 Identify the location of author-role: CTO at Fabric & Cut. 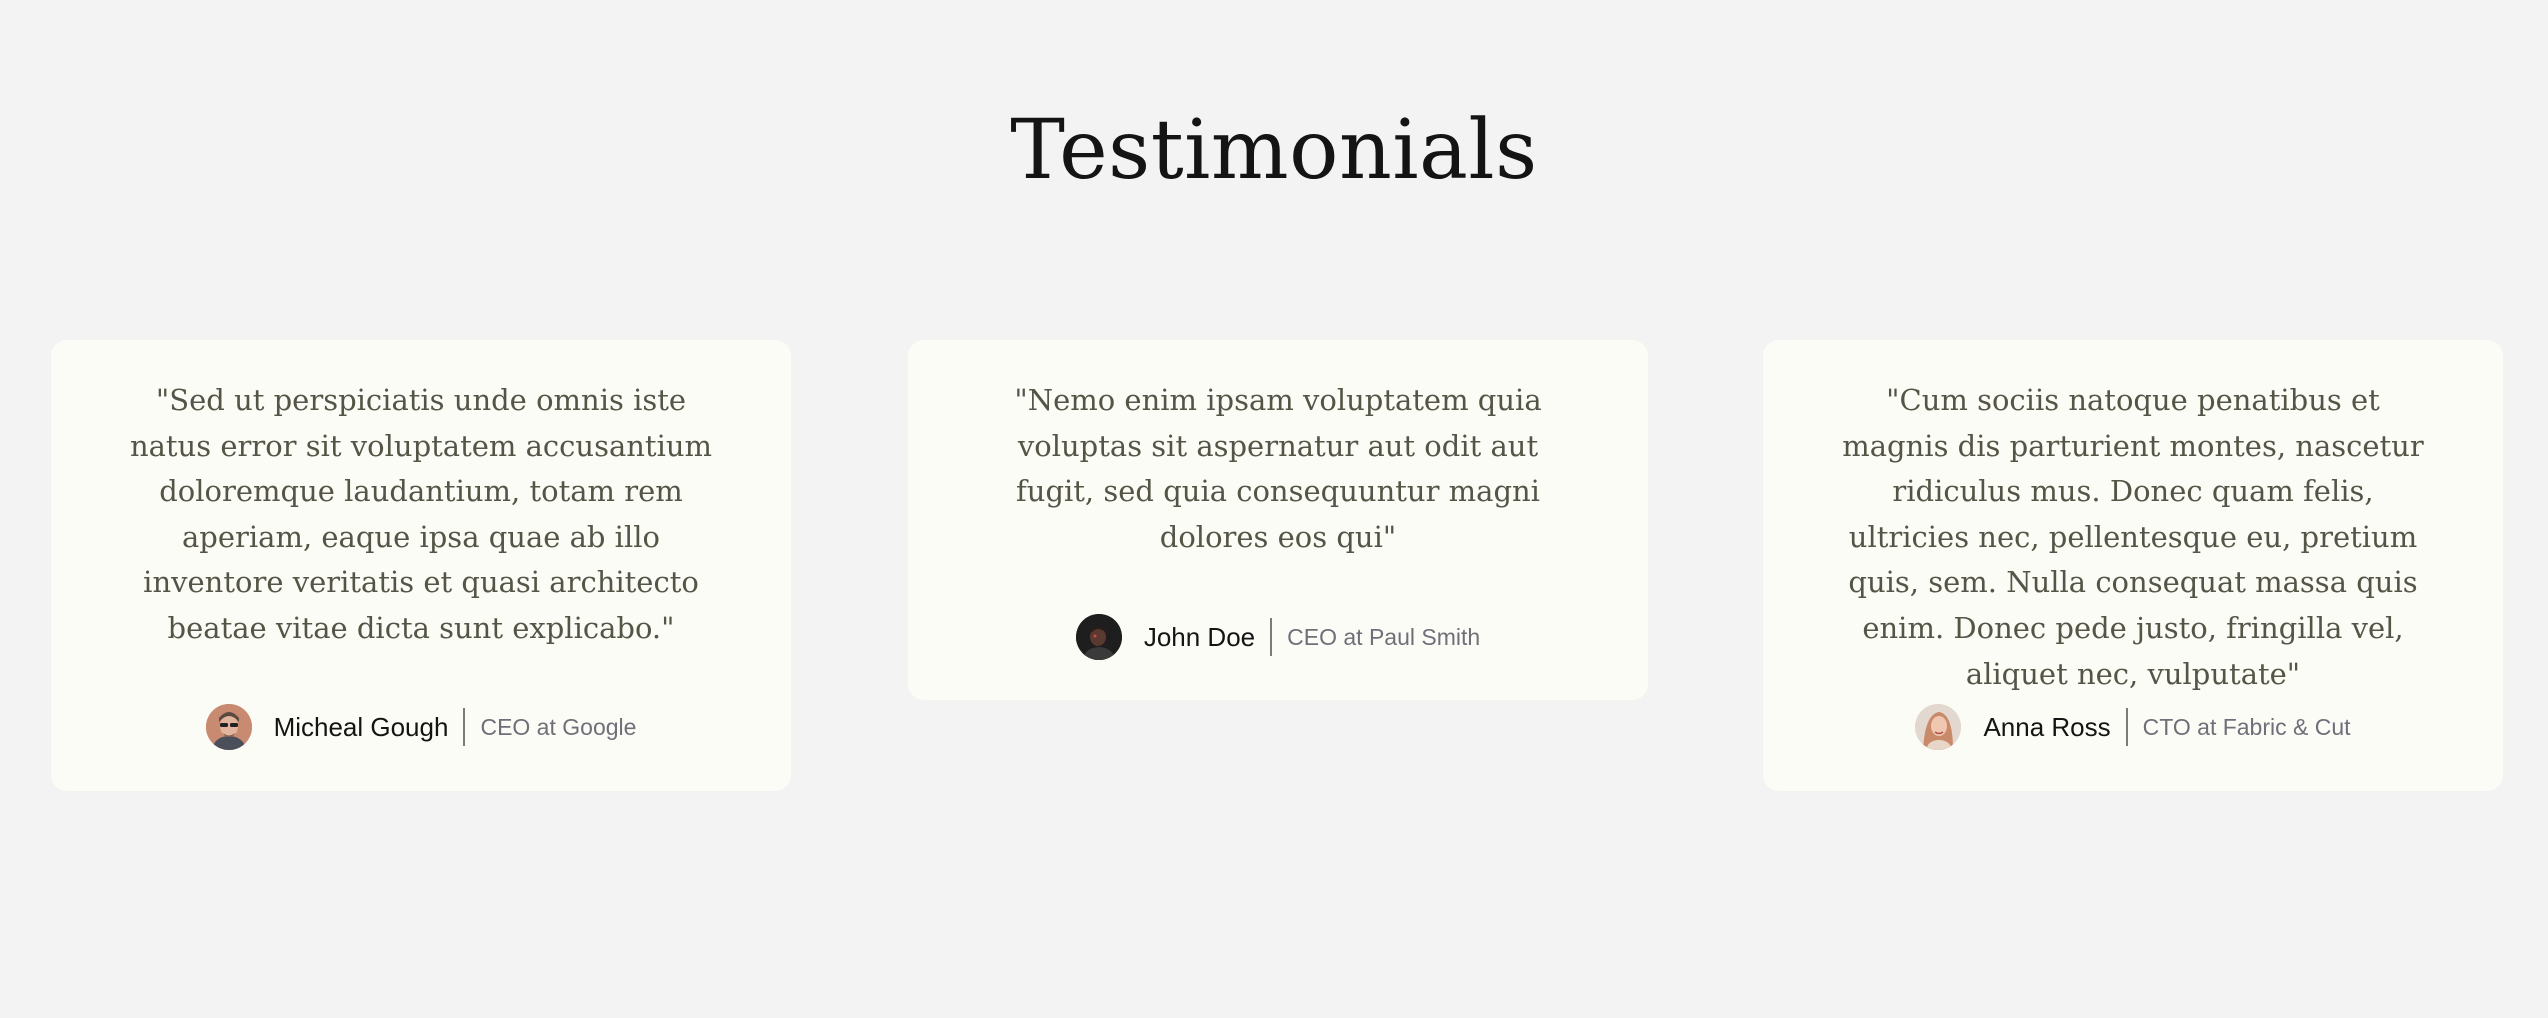
(2246, 726).